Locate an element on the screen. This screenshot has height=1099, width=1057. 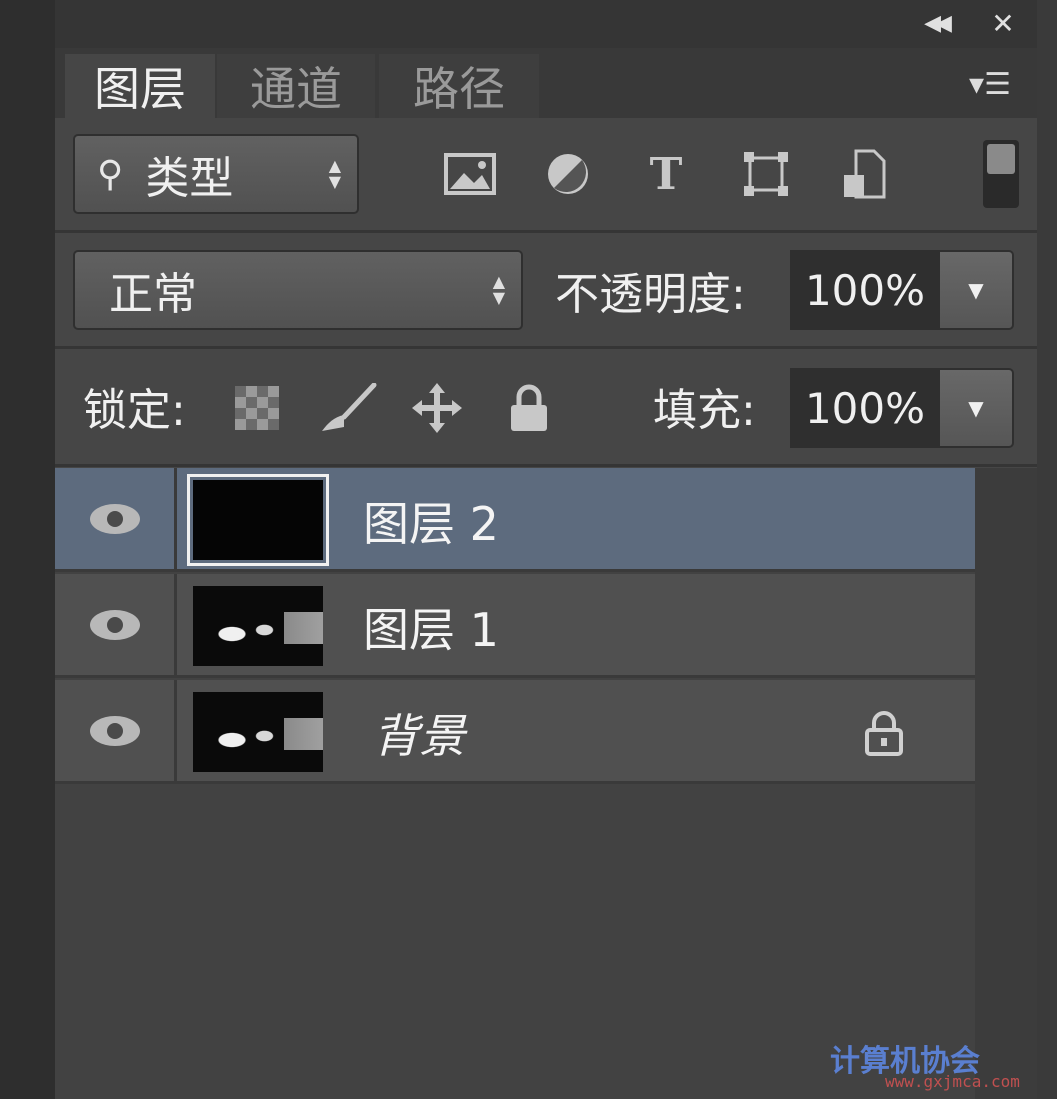
fill-dropdown-button: ▼ is located at coordinates (976, 408).